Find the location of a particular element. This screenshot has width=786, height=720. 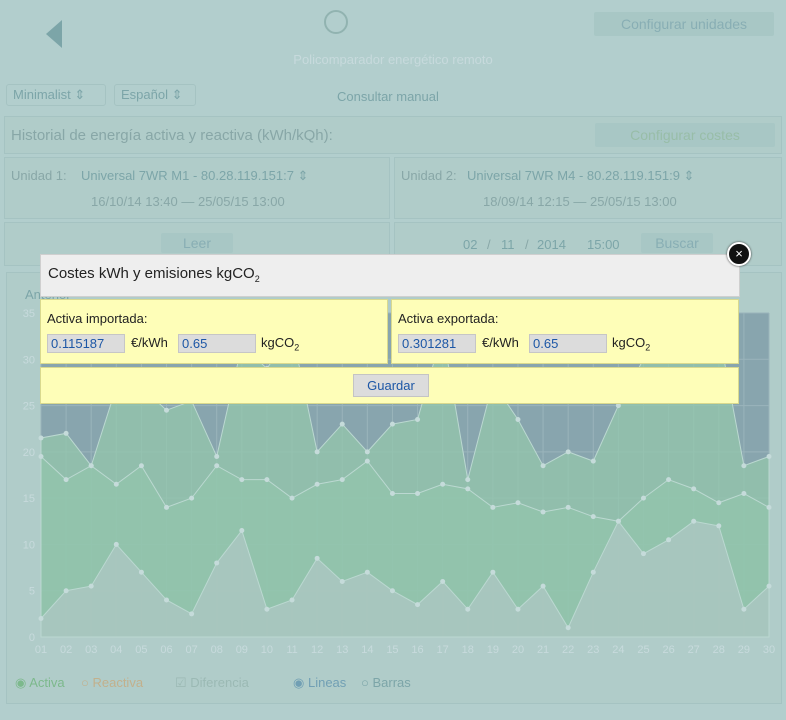

save-button: Guardar is located at coordinates (391, 385).